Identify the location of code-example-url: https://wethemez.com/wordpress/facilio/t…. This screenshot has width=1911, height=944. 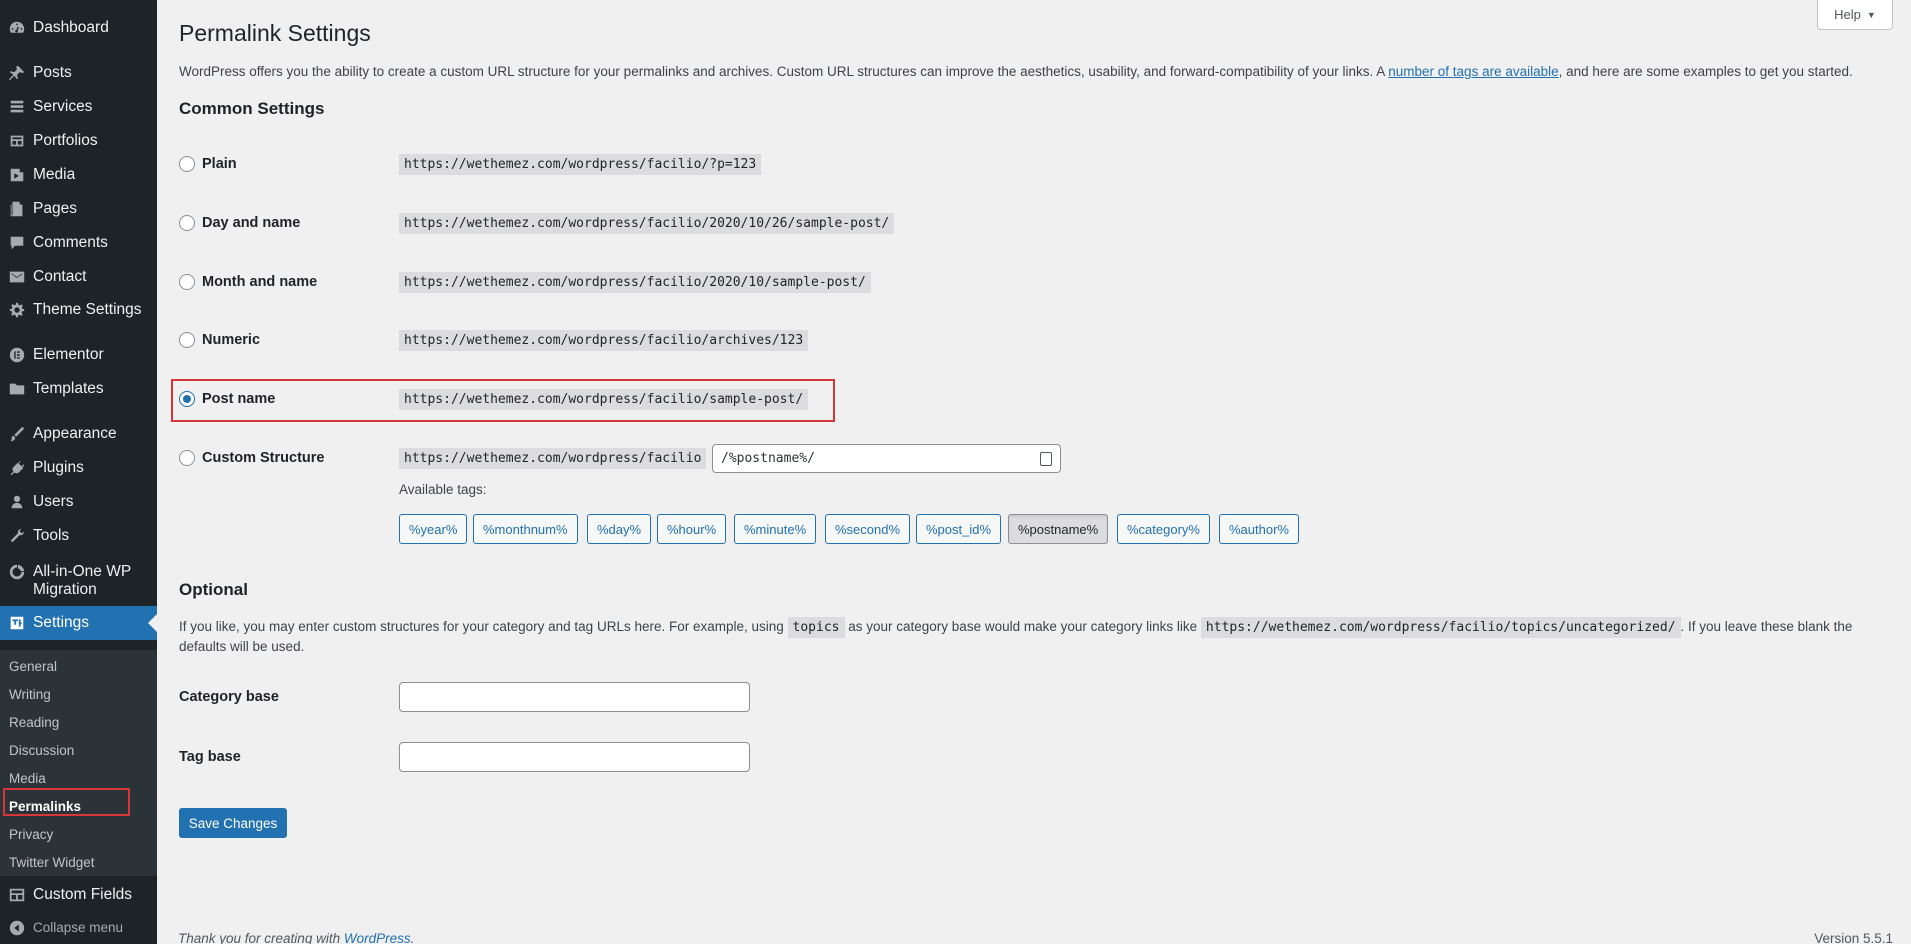
(1440, 627).